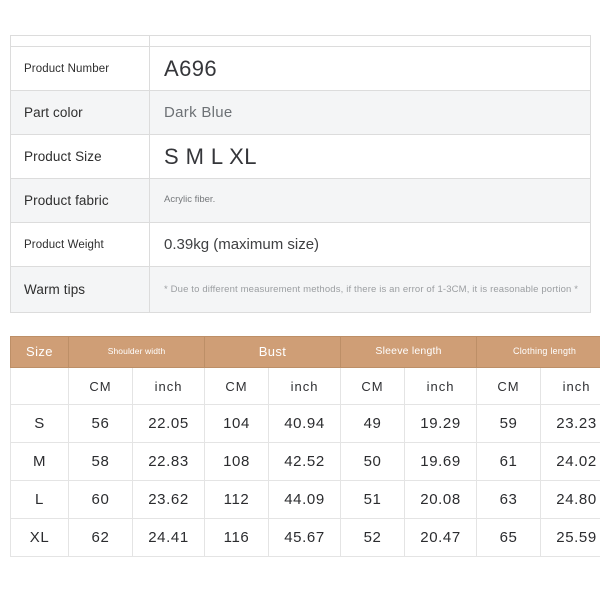  What do you see at coordinates (80, 289) in the screenshot?
I see `spec-label-warm-tips: Warm tips` at bounding box center [80, 289].